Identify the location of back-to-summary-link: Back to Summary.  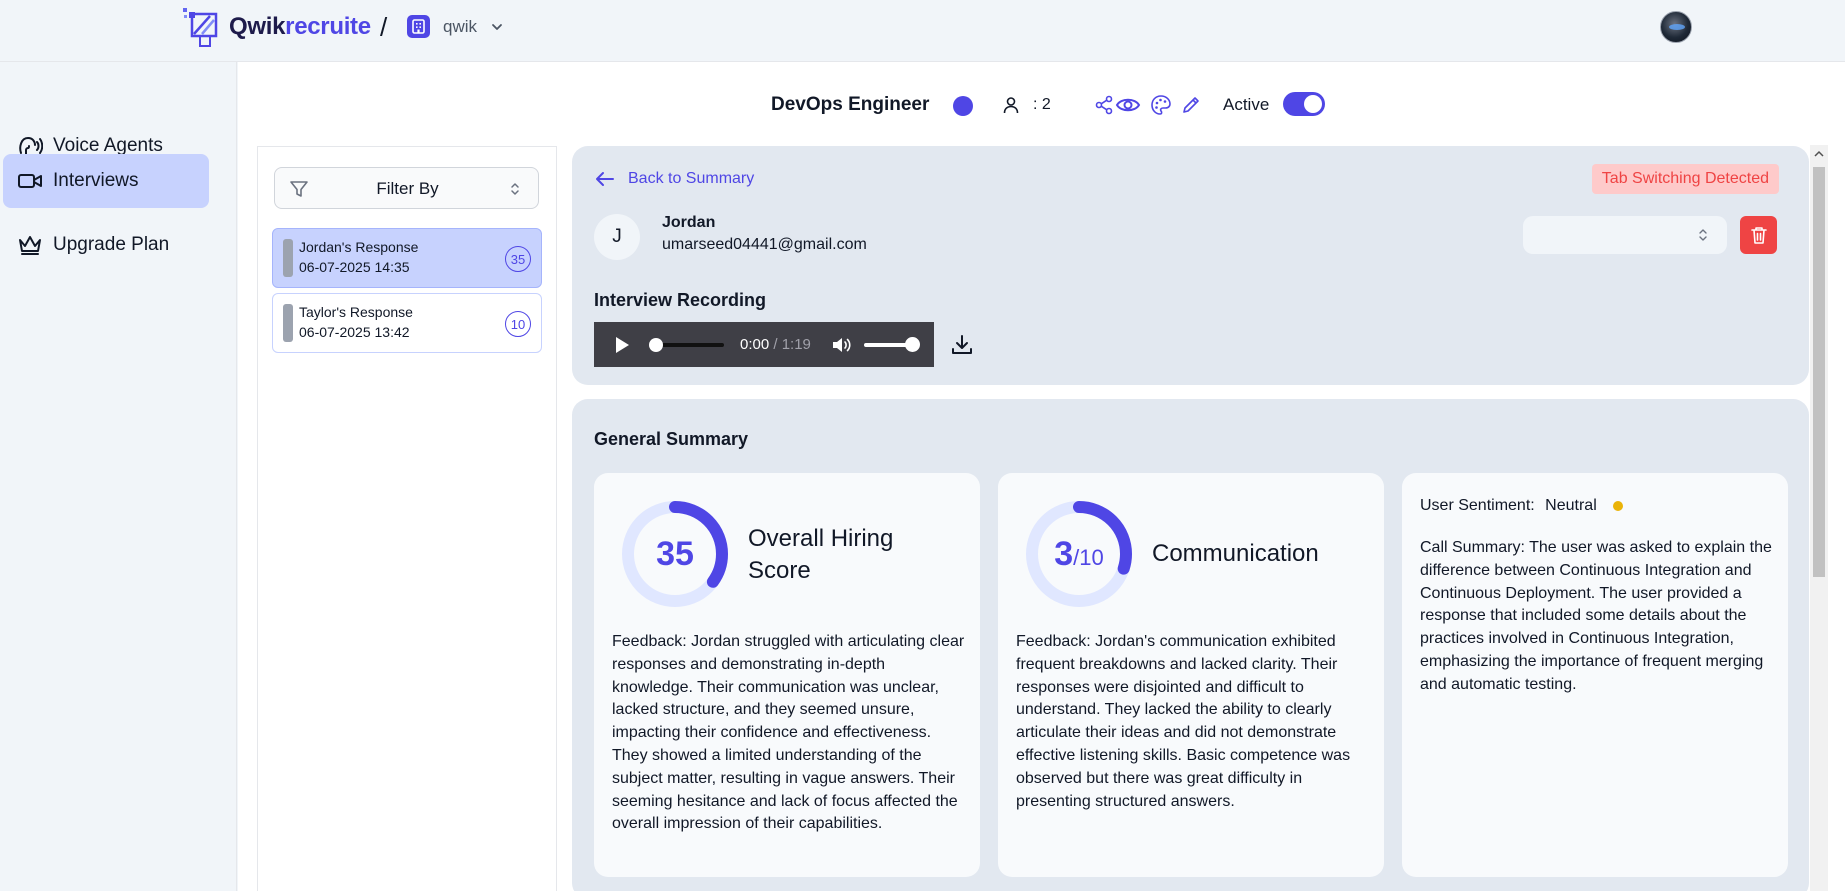
(674, 179).